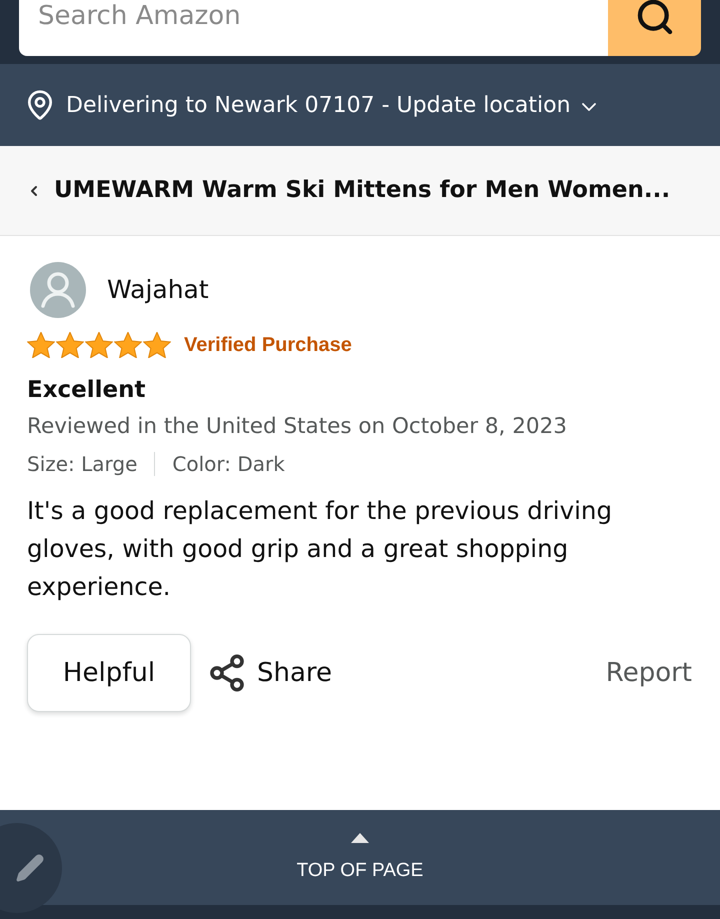 This screenshot has width=720, height=919. Describe the element at coordinates (649, 673) in the screenshot. I see `report-link: Report` at that location.